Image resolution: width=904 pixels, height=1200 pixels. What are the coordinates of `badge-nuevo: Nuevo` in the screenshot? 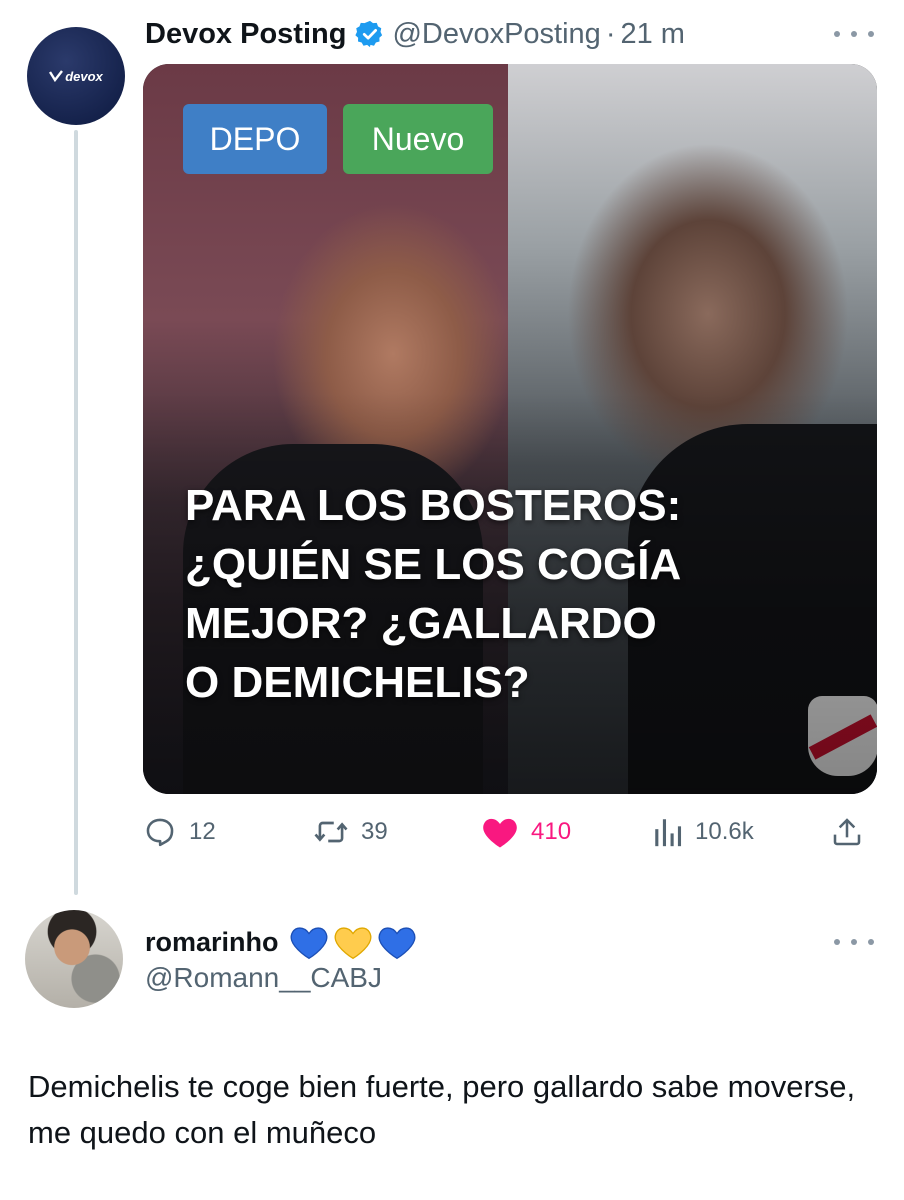 It's located at (418, 139).